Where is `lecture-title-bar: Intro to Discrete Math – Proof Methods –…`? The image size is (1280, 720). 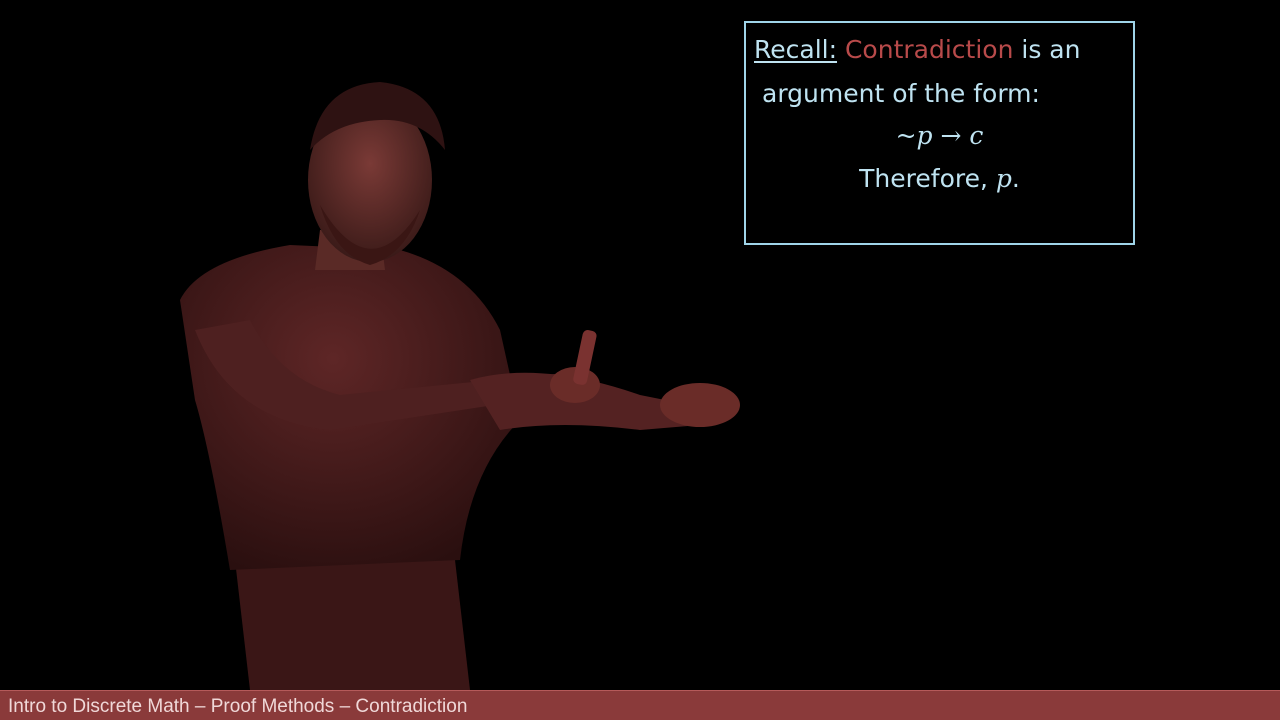 lecture-title-bar: Intro to Discrete Math – Proof Methods –… is located at coordinates (640, 705).